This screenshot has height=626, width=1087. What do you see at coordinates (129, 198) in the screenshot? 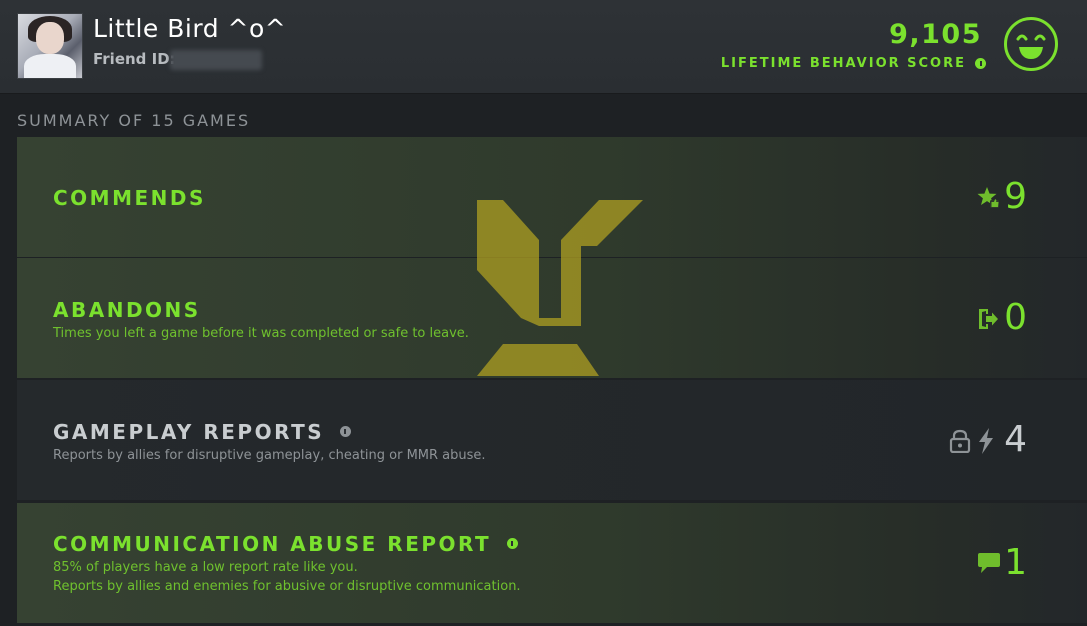
I see `commends-title: COMMENDS` at bounding box center [129, 198].